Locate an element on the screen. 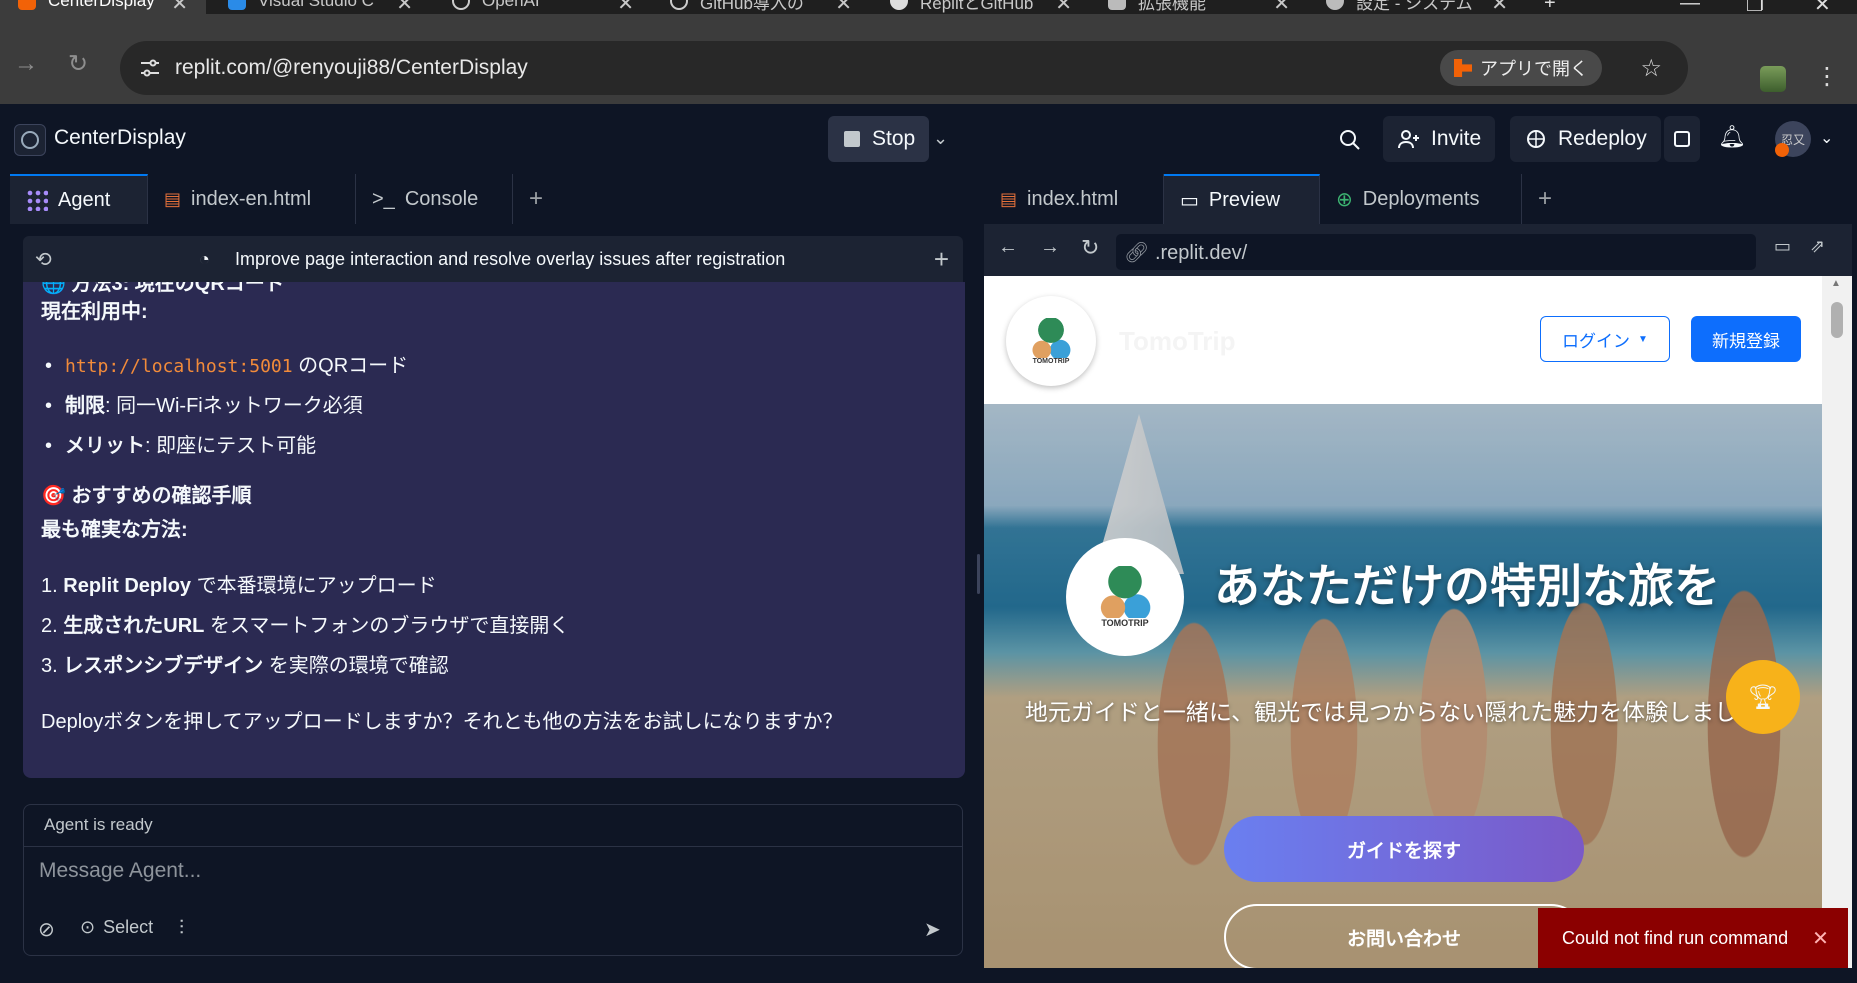 The height and width of the screenshot is (983, 1857). scroll-up-icon: ▲ is located at coordinates (1836, 283).